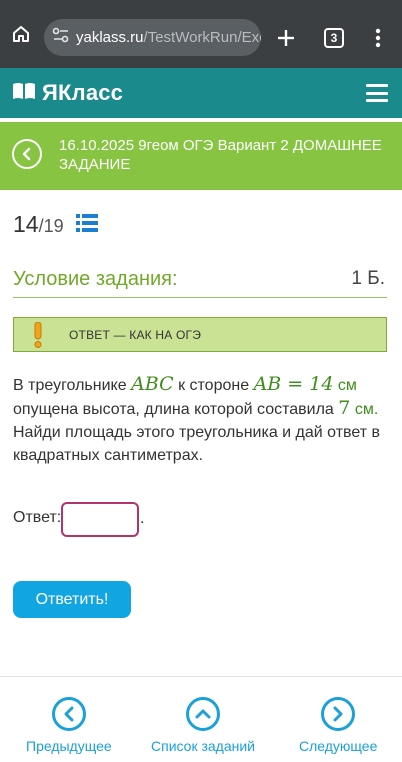 The height and width of the screenshot is (762, 402). Describe the element at coordinates (37, 517) in the screenshot. I see `answer-label: Ответ:` at that location.